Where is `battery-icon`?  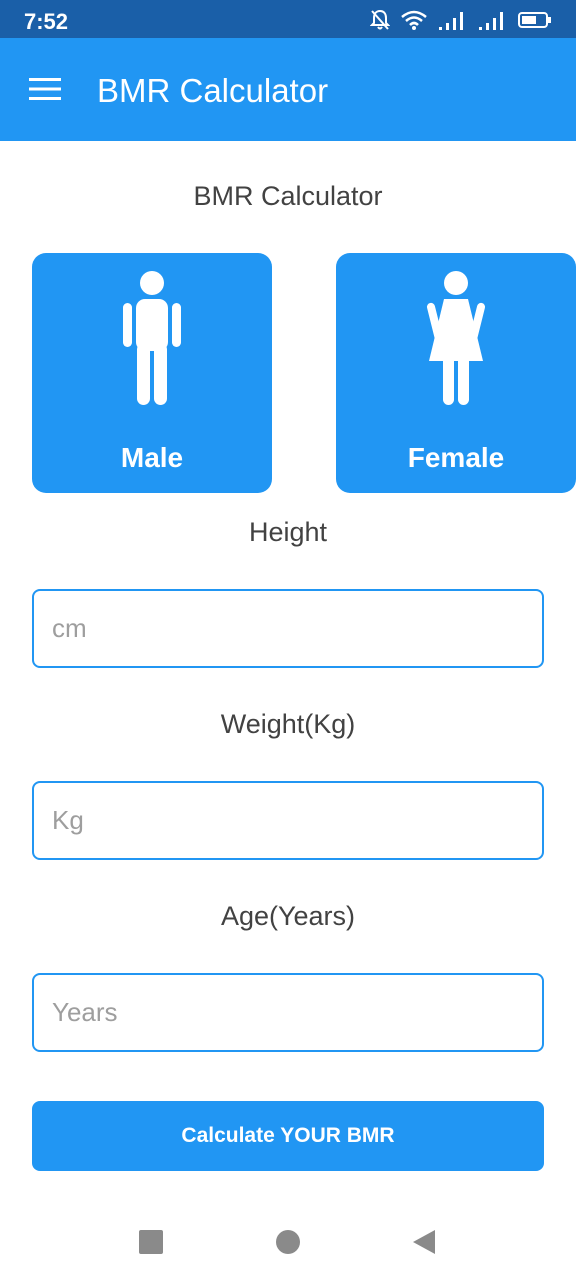
battery-icon is located at coordinates (534, 20).